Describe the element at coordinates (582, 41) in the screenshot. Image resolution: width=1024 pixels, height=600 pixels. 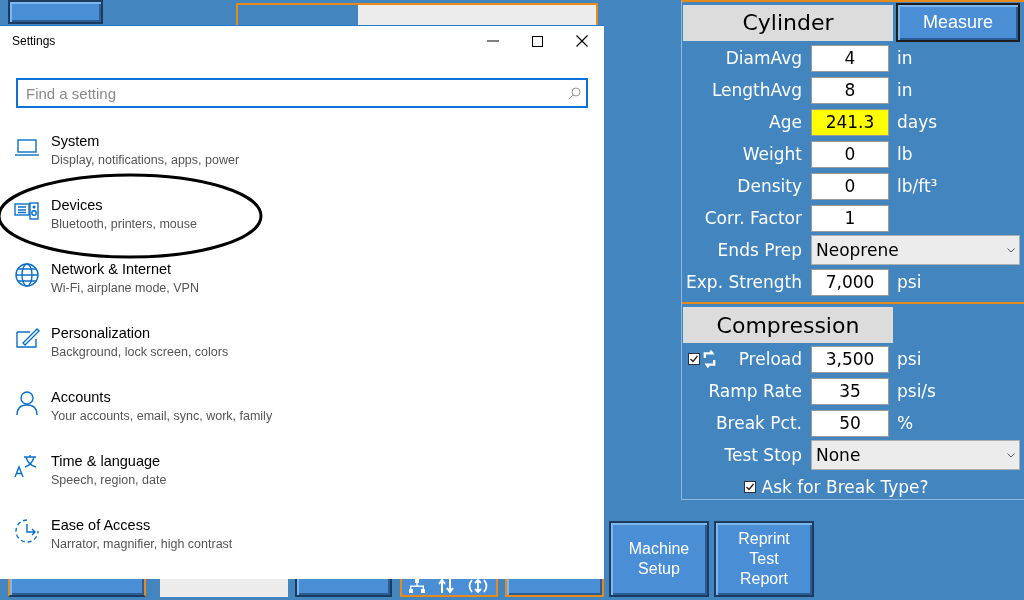
I see `close-icon` at that location.